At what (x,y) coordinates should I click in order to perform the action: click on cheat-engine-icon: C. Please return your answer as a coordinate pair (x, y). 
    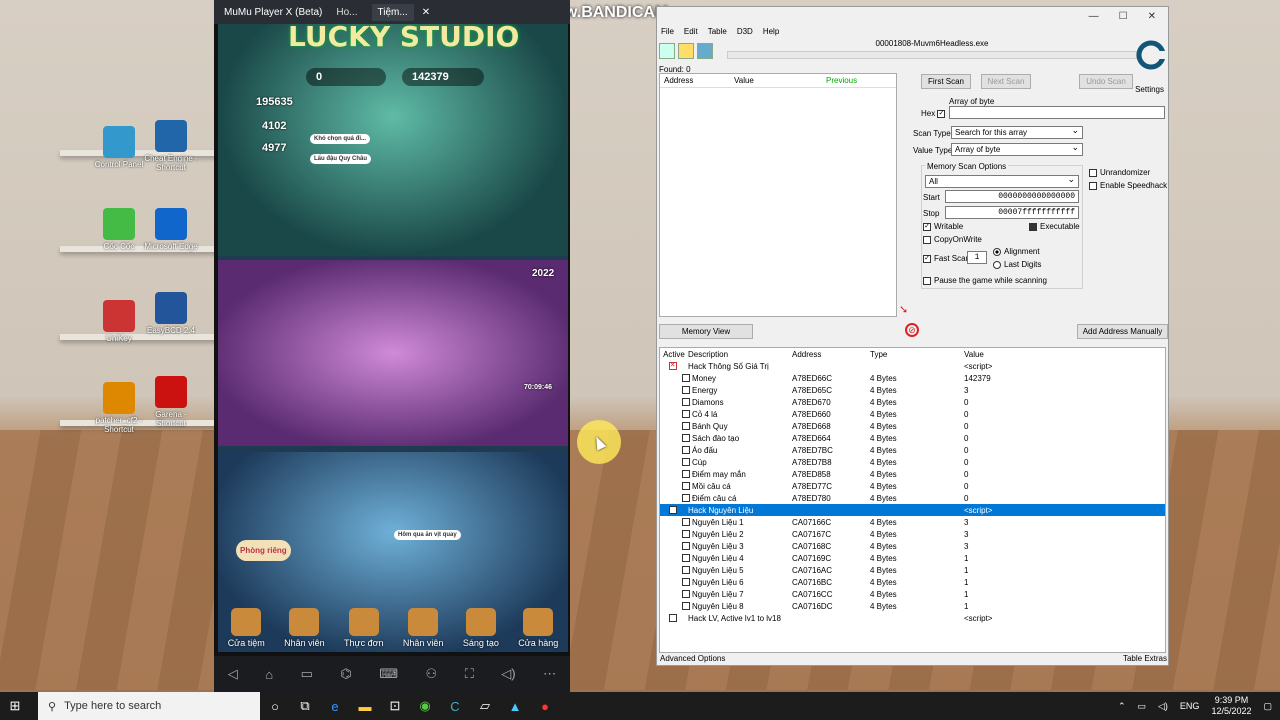
    Looking at the image, I should click on (455, 706).